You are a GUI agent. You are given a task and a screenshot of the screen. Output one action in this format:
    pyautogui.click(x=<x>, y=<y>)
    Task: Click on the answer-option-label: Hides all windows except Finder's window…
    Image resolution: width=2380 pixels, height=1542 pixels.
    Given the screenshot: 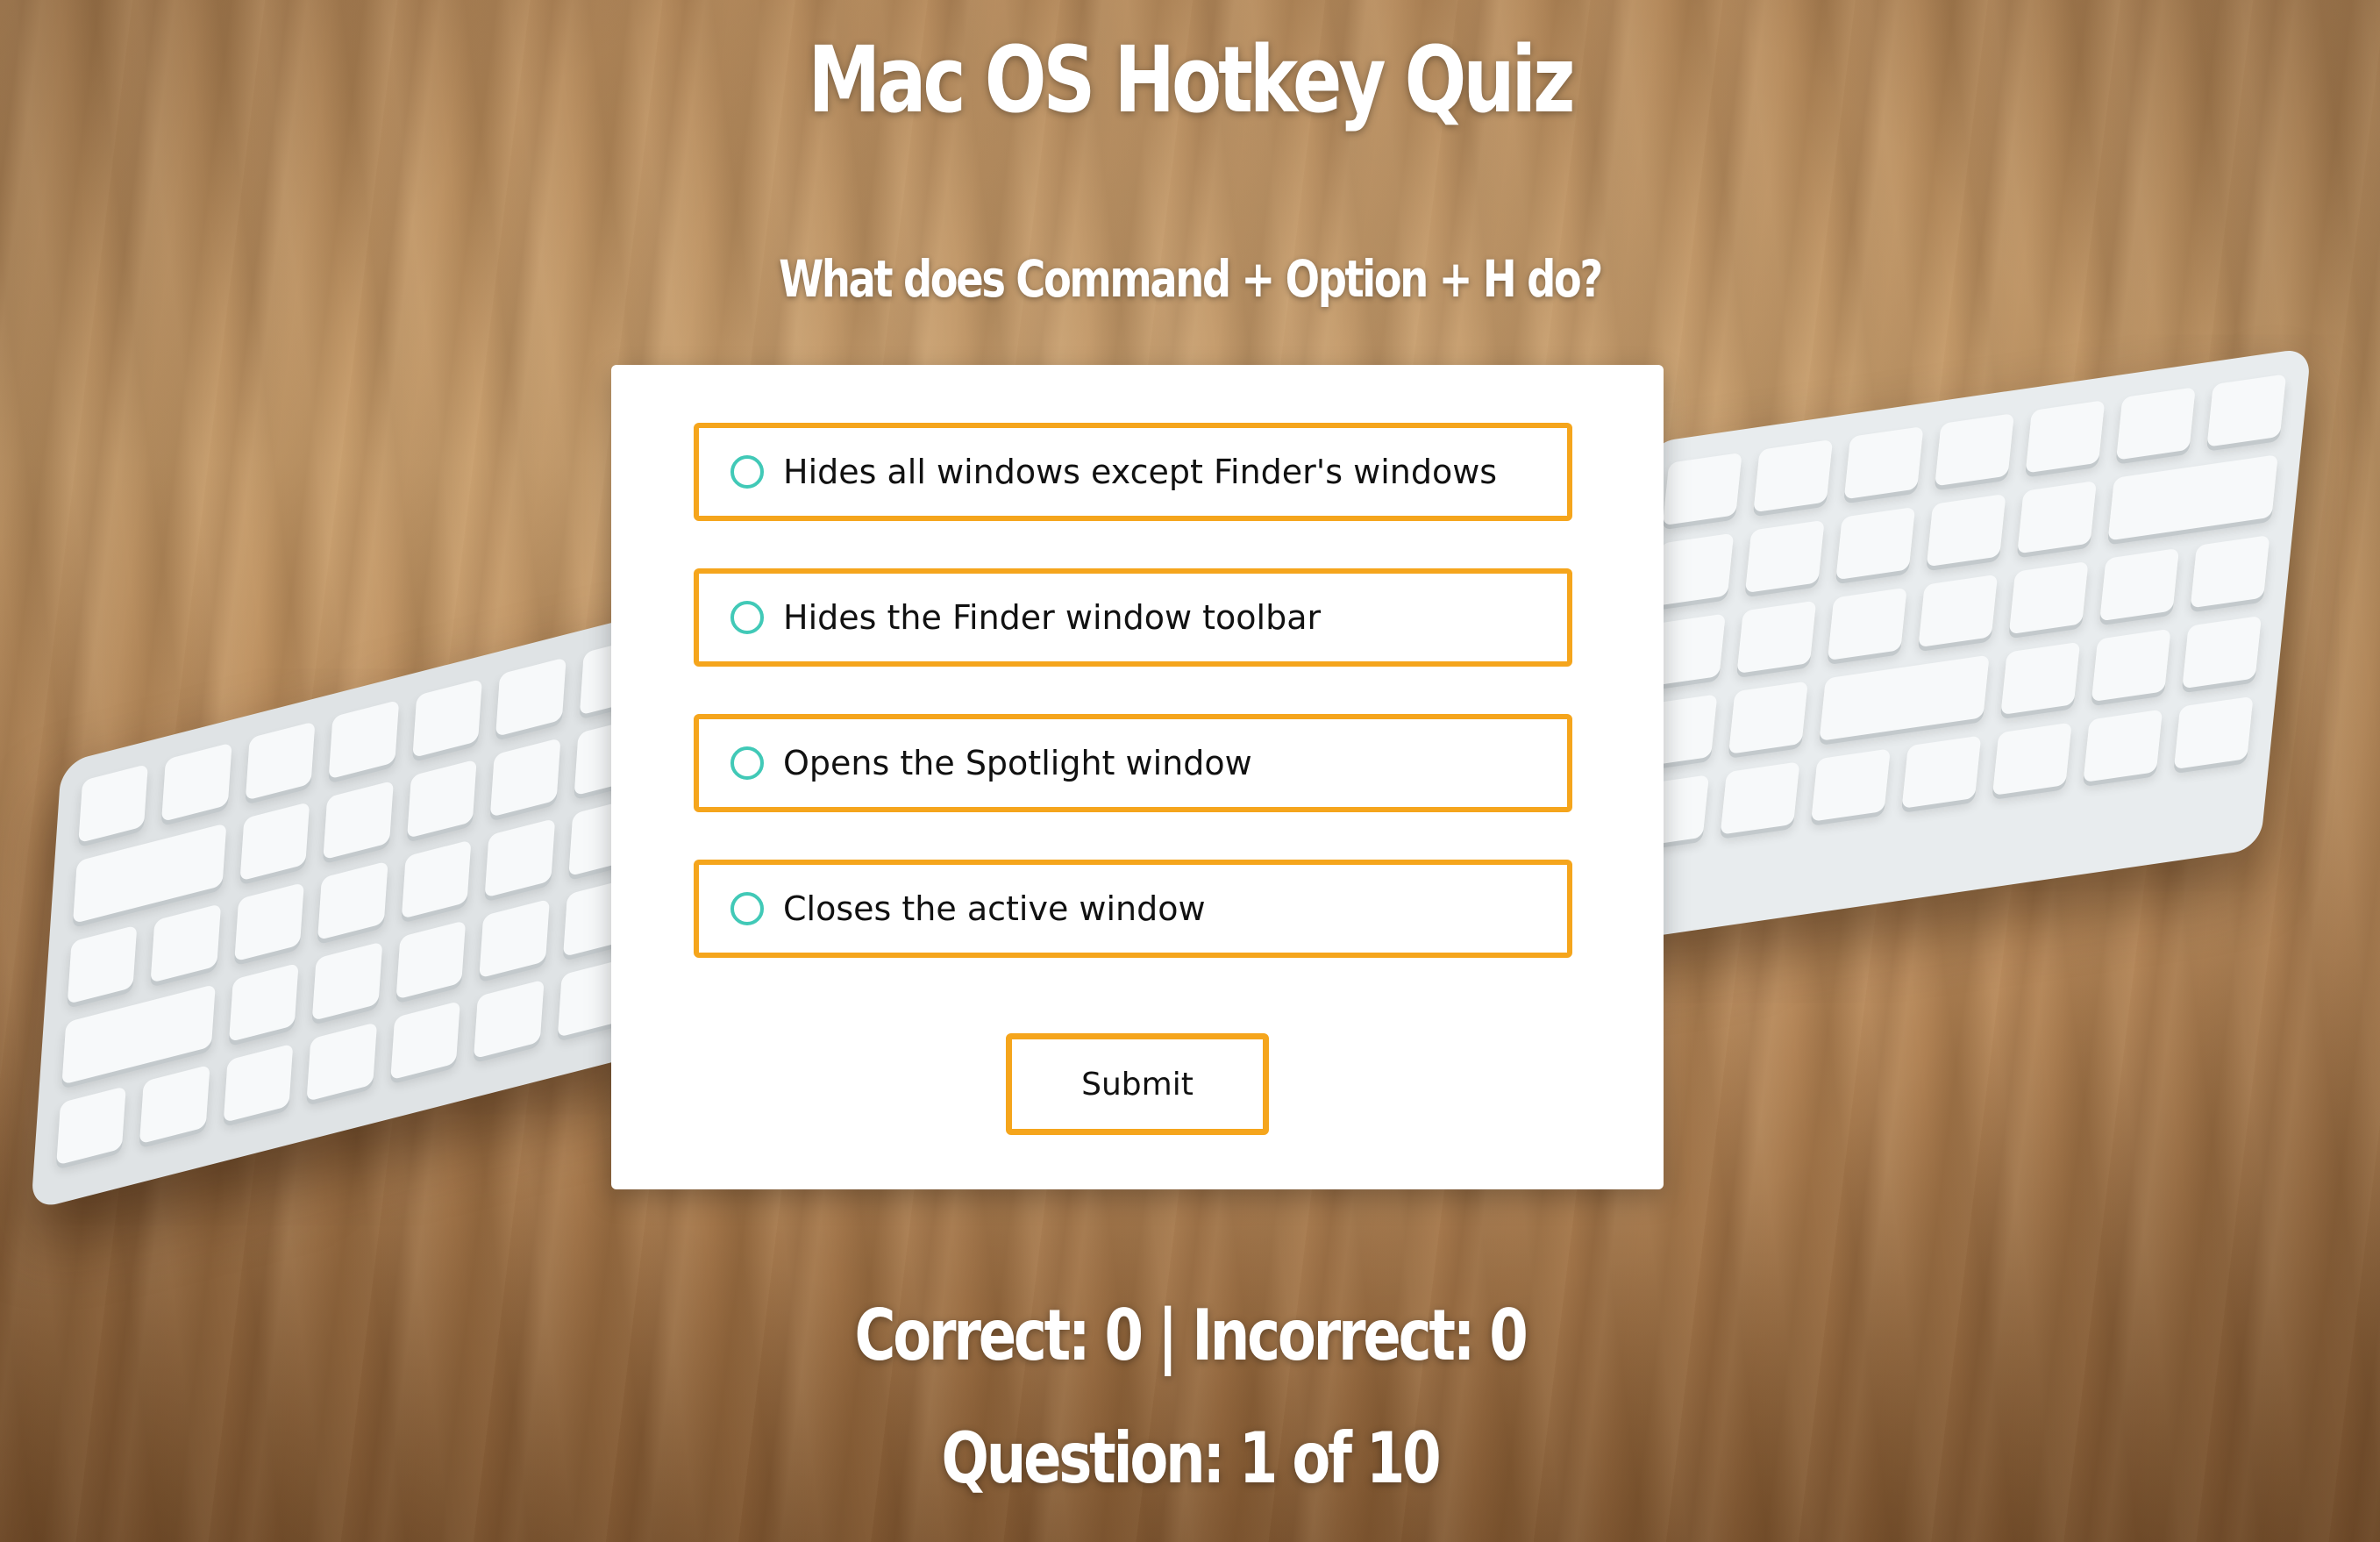 What is the action you would take?
    pyautogui.click(x=1140, y=472)
    